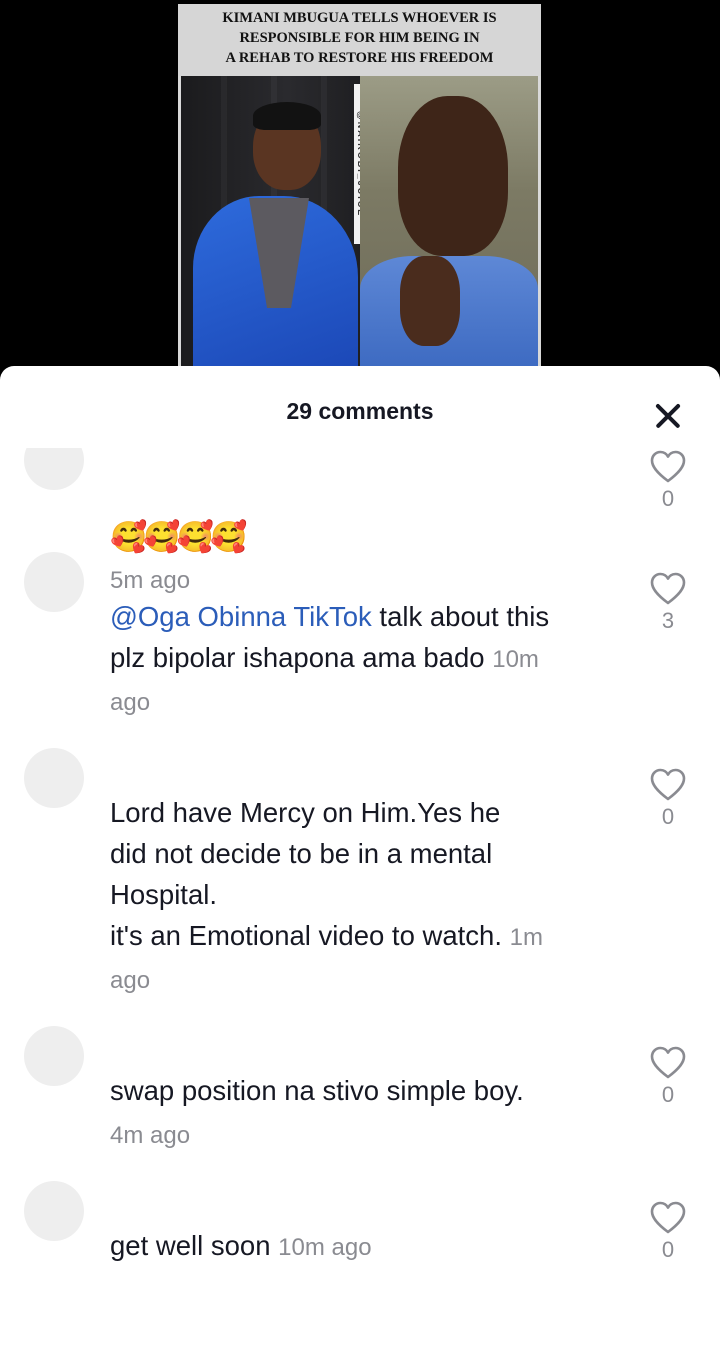 Image resolution: width=720 pixels, height=1354 pixels. I want to click on headline-line: KIMANI MBUGUA TELLS WHOEVER IS, so click(359, 18).